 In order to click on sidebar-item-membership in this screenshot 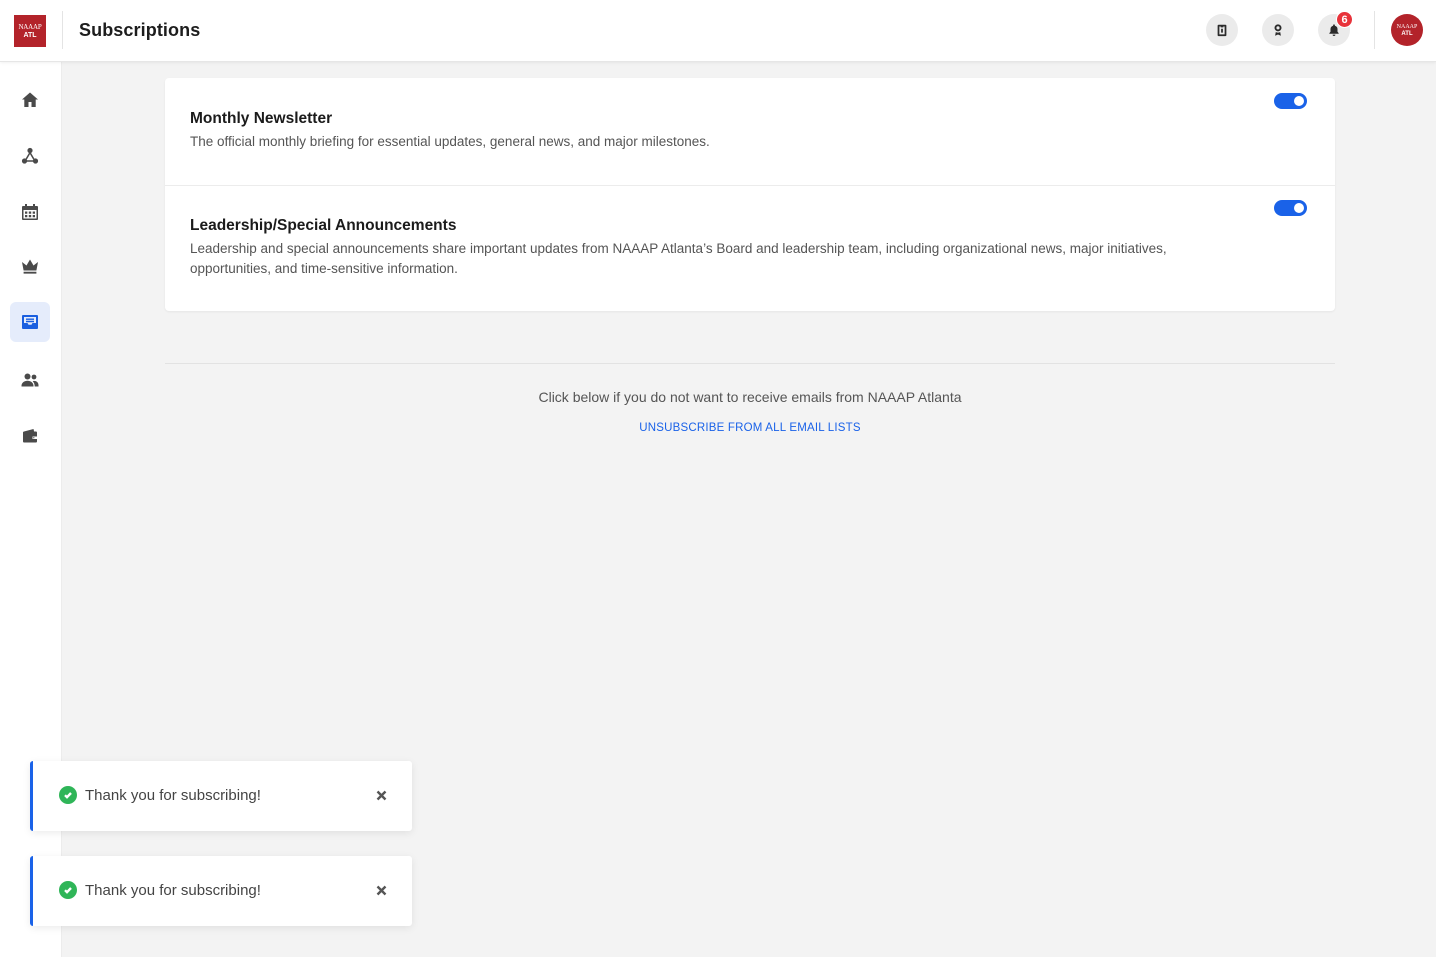, I will do `click(30, 266)`.